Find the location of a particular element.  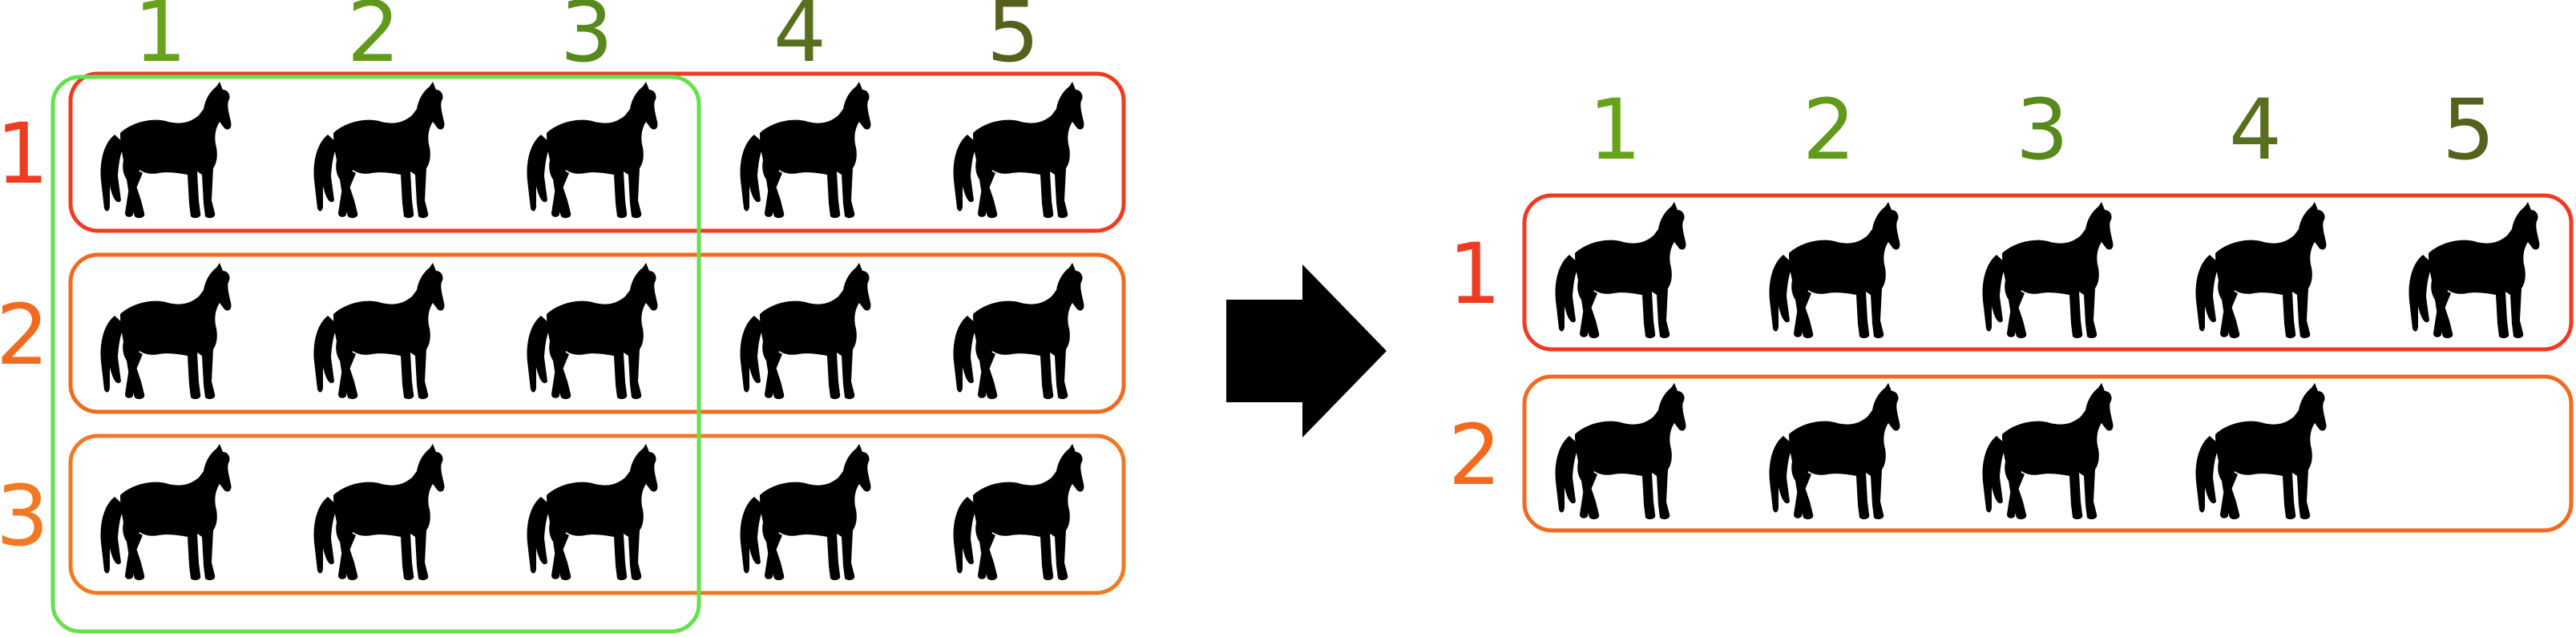

right-row-label-1: 1 is located at coordinates (1475, 274).